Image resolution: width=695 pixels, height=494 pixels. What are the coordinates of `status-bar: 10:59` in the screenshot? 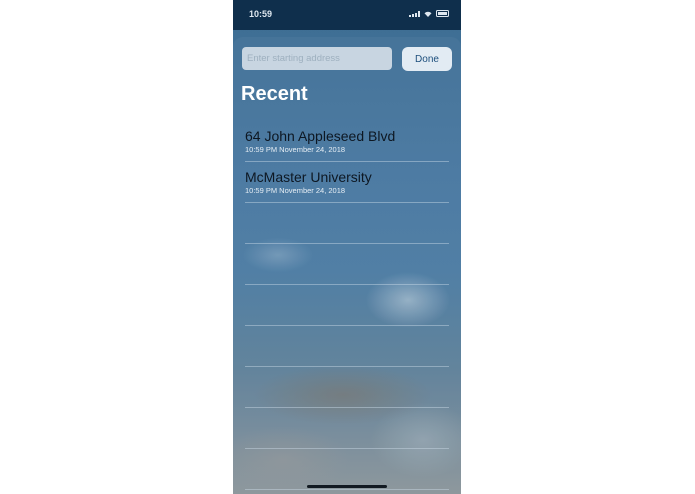 It's located at (347, 15).